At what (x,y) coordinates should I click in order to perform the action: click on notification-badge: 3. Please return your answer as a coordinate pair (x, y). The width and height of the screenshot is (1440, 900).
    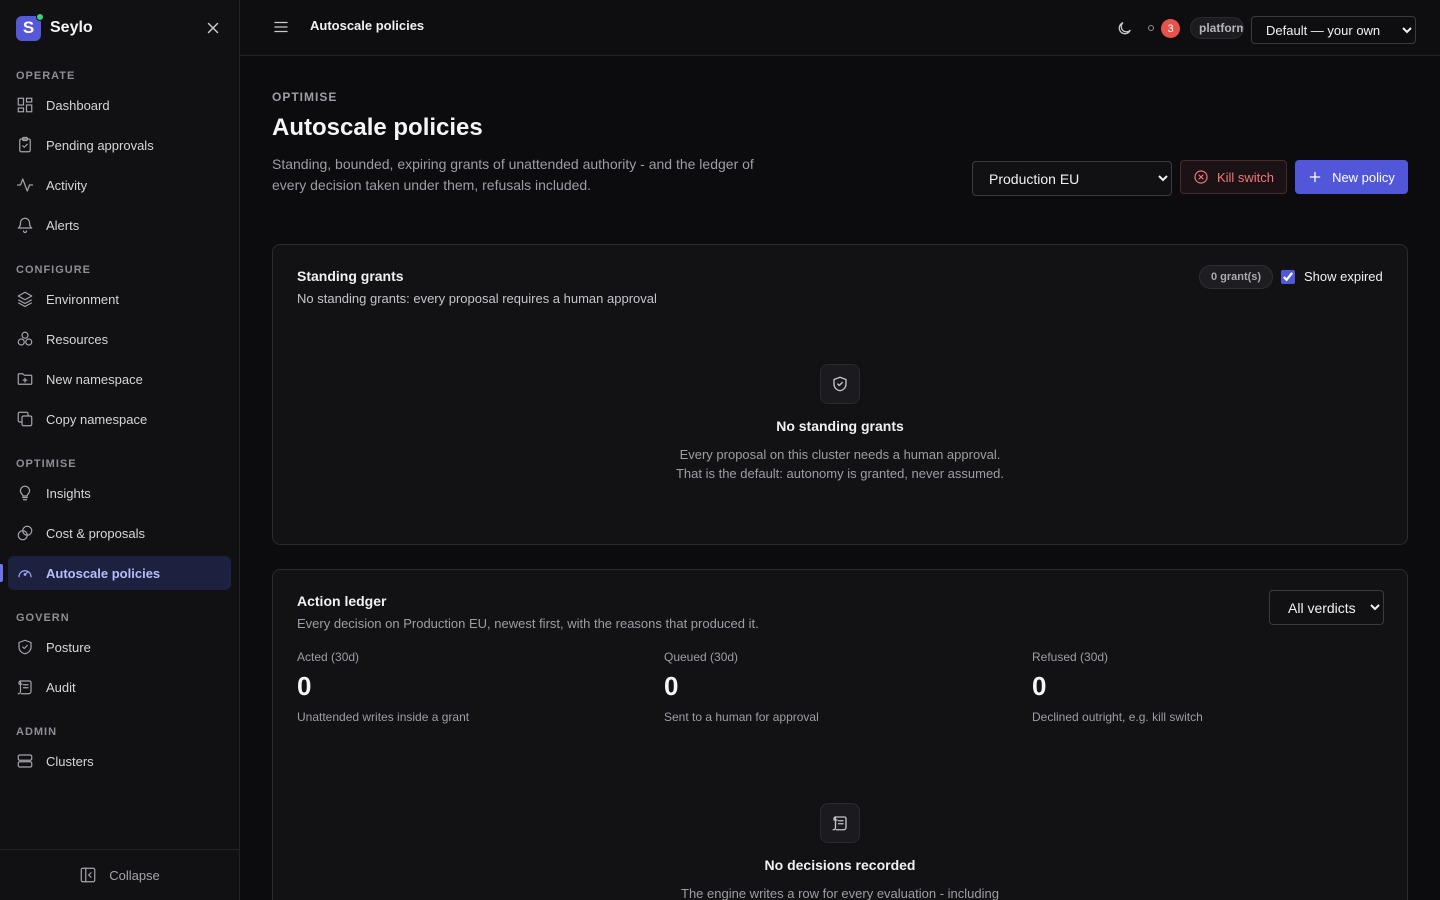
    Looking at the image, I should click on (1170, 28).